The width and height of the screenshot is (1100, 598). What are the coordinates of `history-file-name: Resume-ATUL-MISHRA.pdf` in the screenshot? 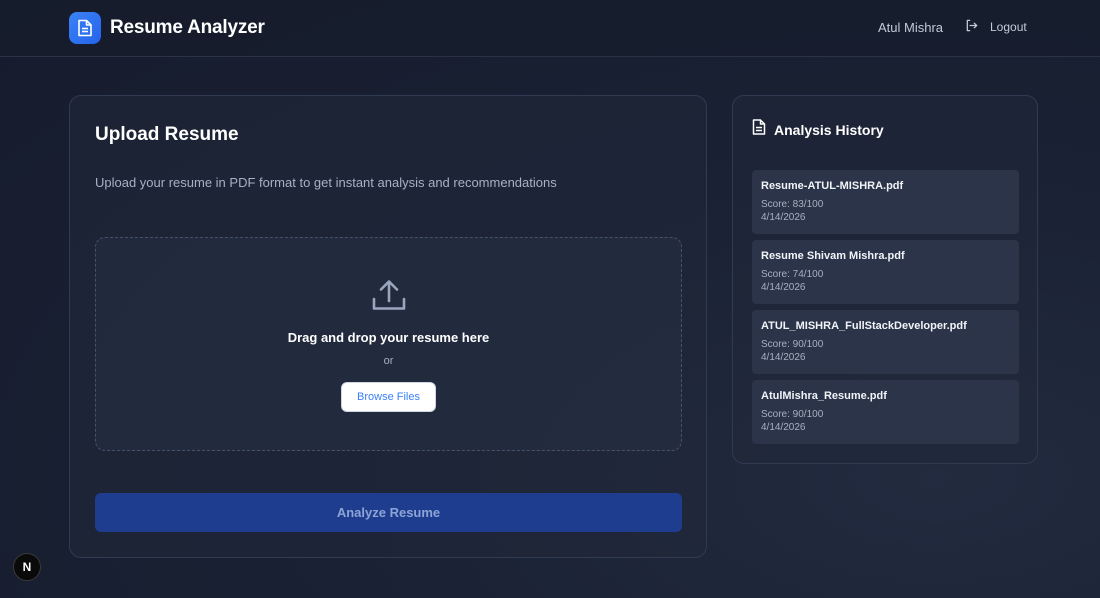 It's located at (832, 186).